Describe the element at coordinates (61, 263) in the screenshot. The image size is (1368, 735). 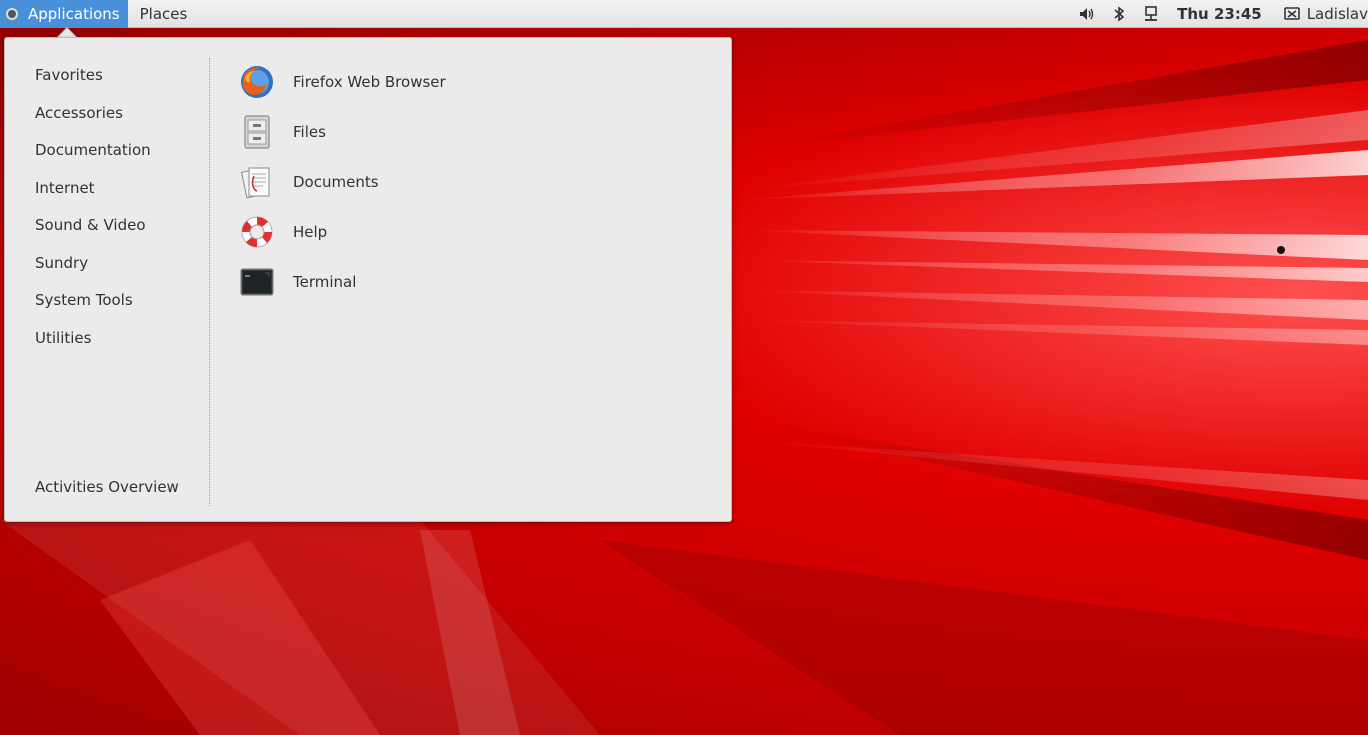
I see `category-sundry: Sundry` at that location.